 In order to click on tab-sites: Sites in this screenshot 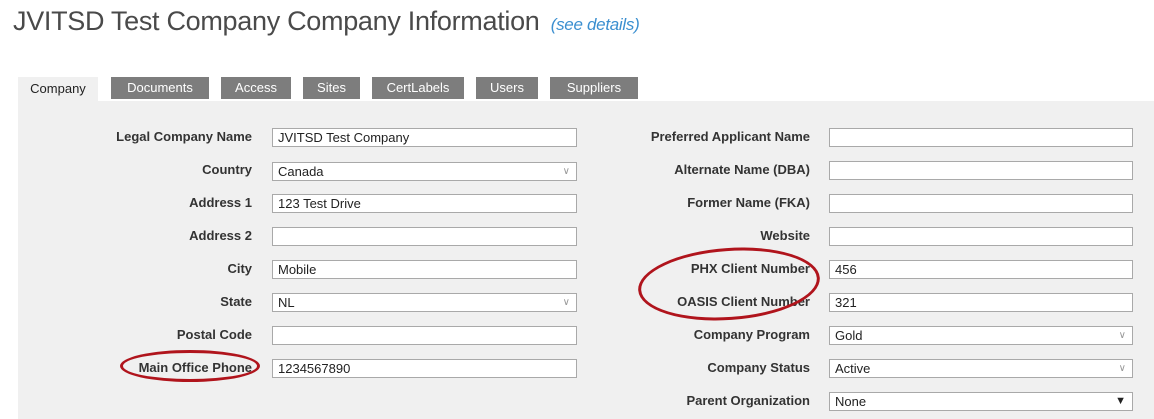, I will do `click(331, 88)`.